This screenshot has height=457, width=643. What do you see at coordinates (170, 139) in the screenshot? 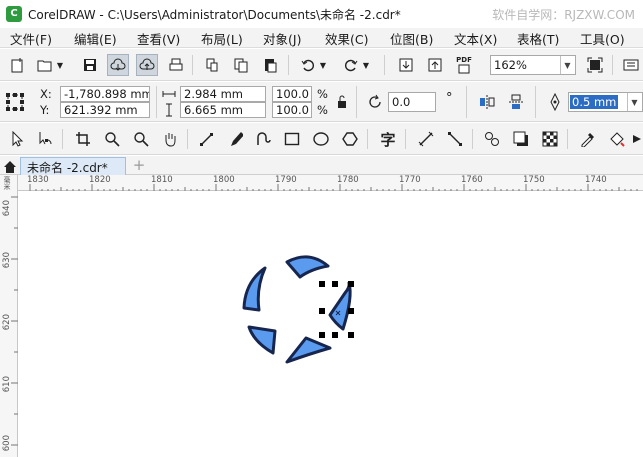
I see `pan-hand-icon` at bounding box center [170, 139].